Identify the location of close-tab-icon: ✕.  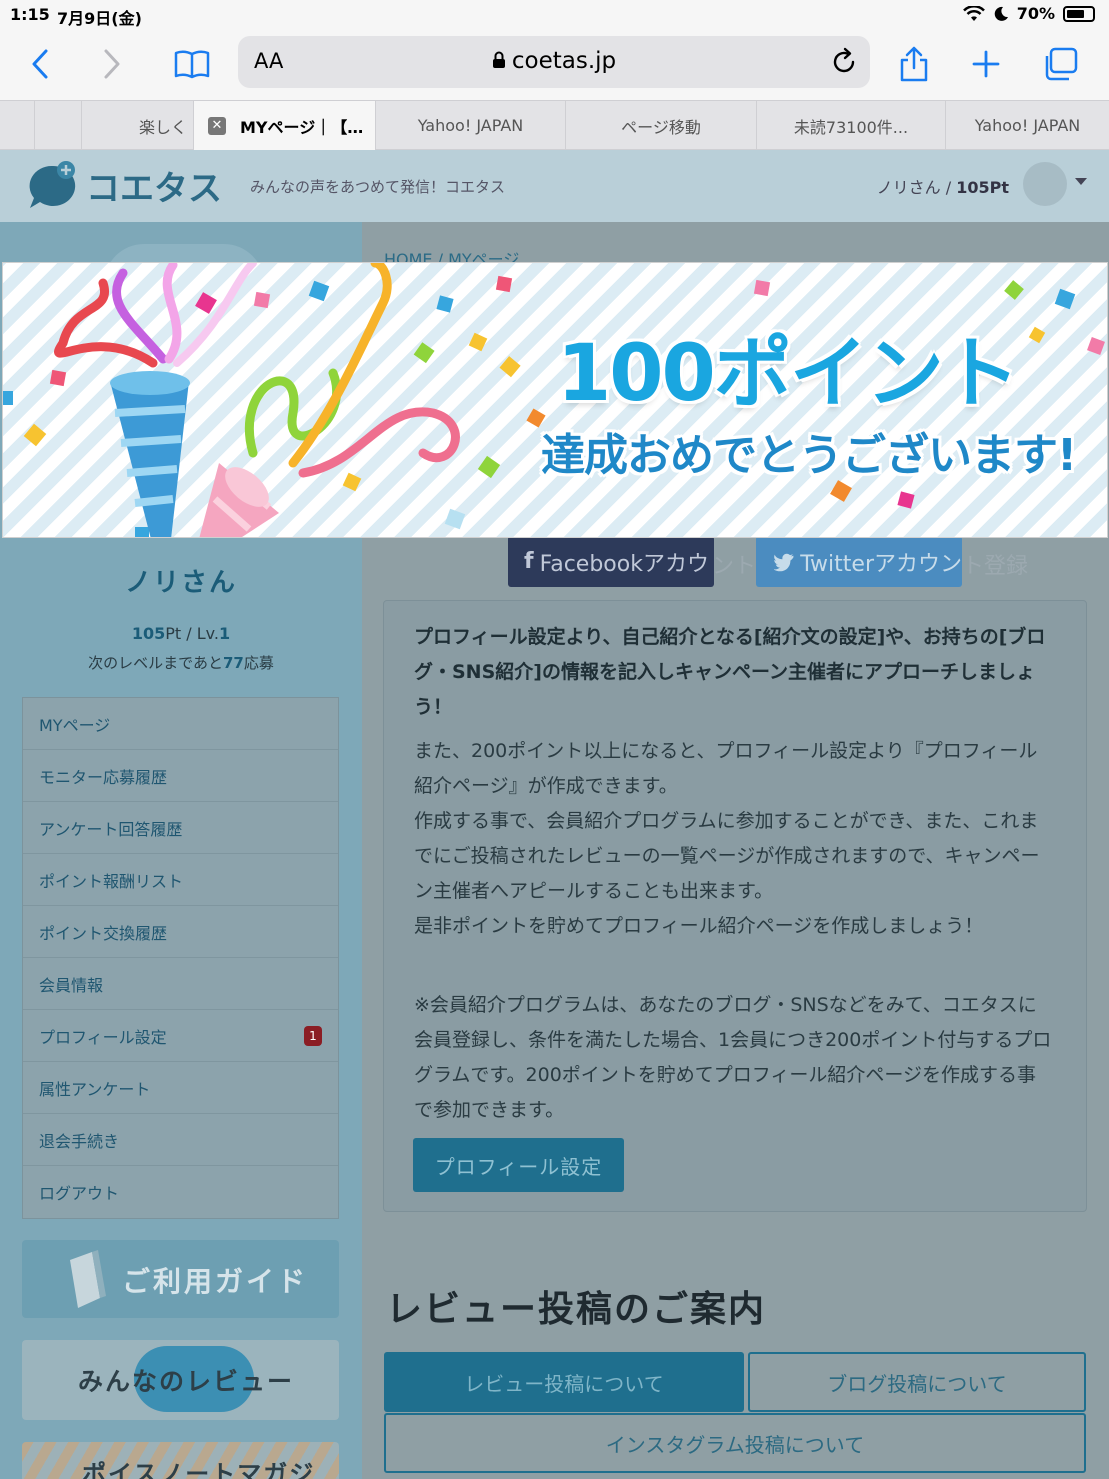
(217, 125).